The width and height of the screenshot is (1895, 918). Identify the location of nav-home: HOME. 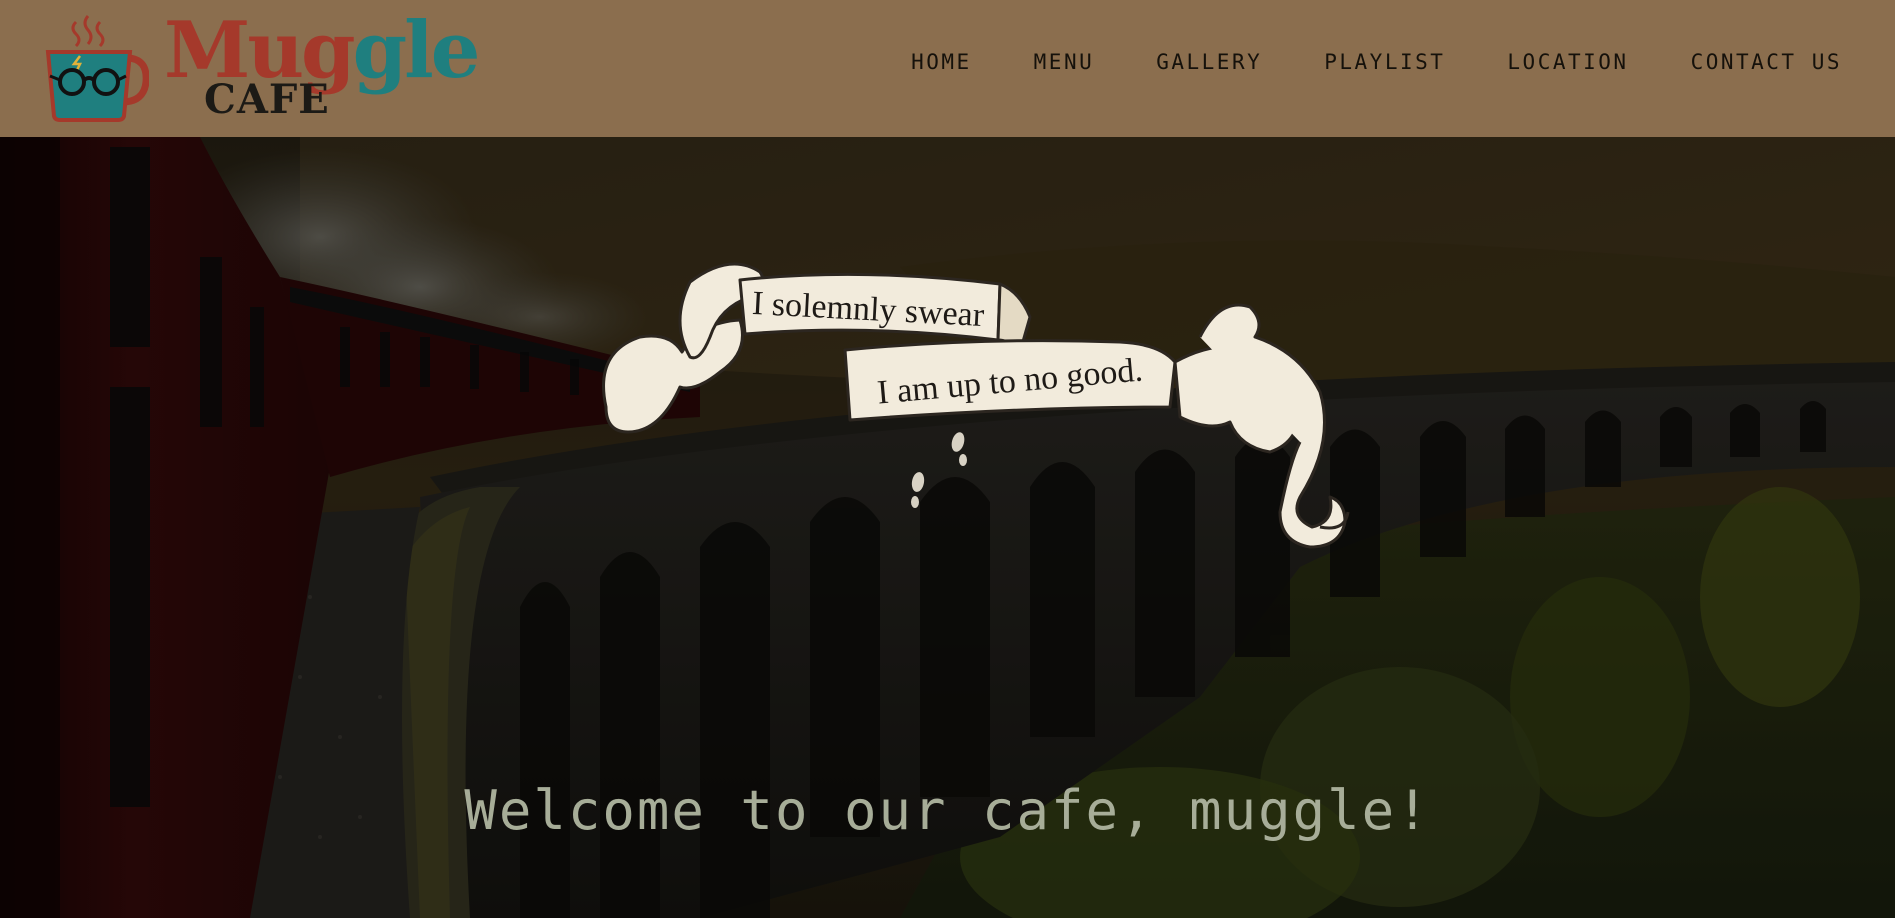
(941, 62).